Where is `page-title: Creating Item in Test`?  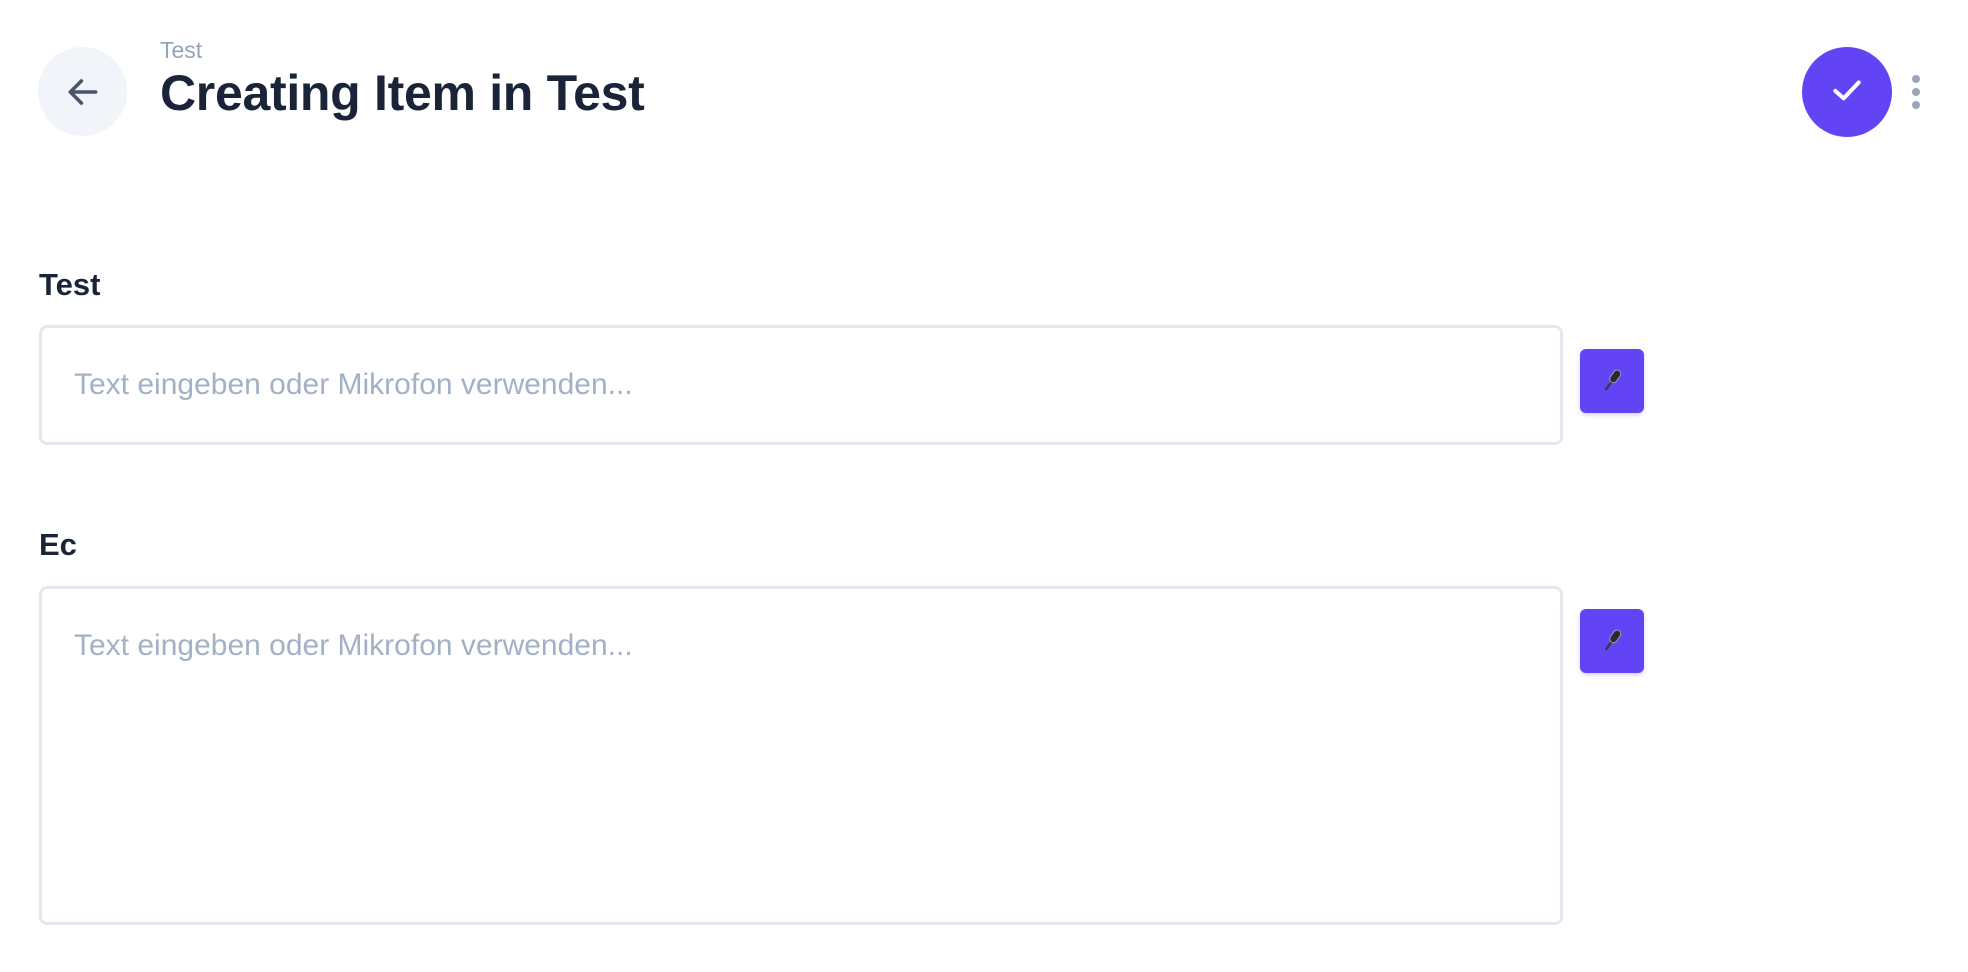
page-title: Creating Item in Test is located at coordinates (402, 93).